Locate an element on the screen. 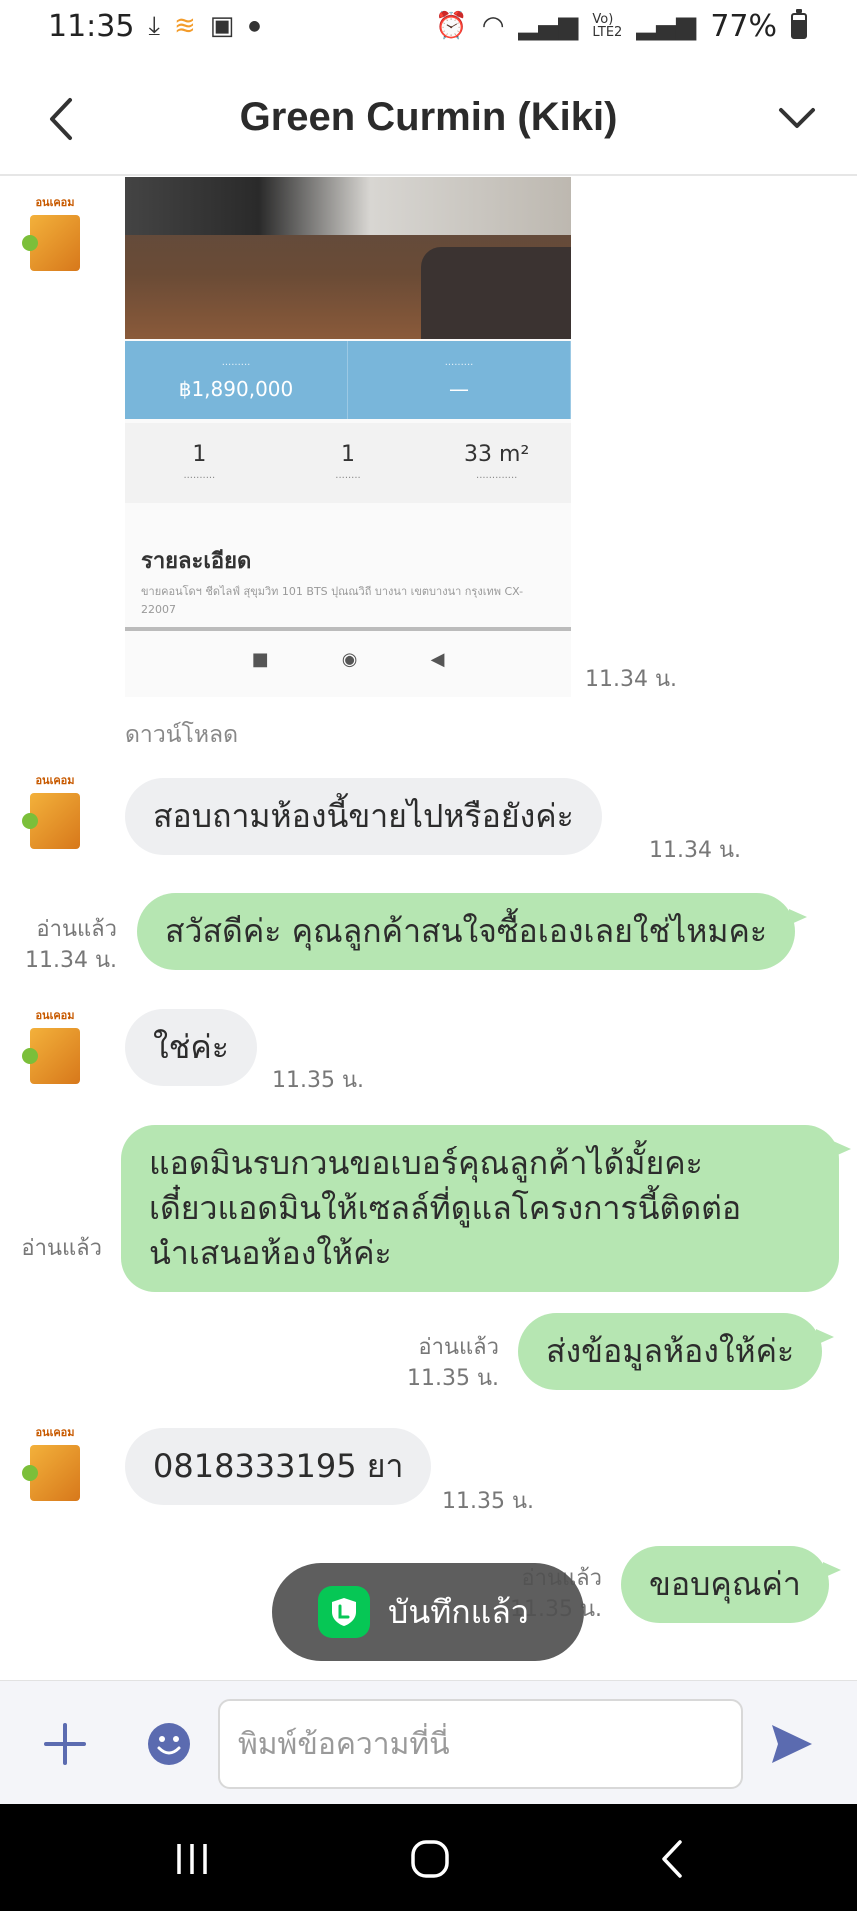  incoming-message: ใช่ค่ะ is located at coordinates (191, 1047).